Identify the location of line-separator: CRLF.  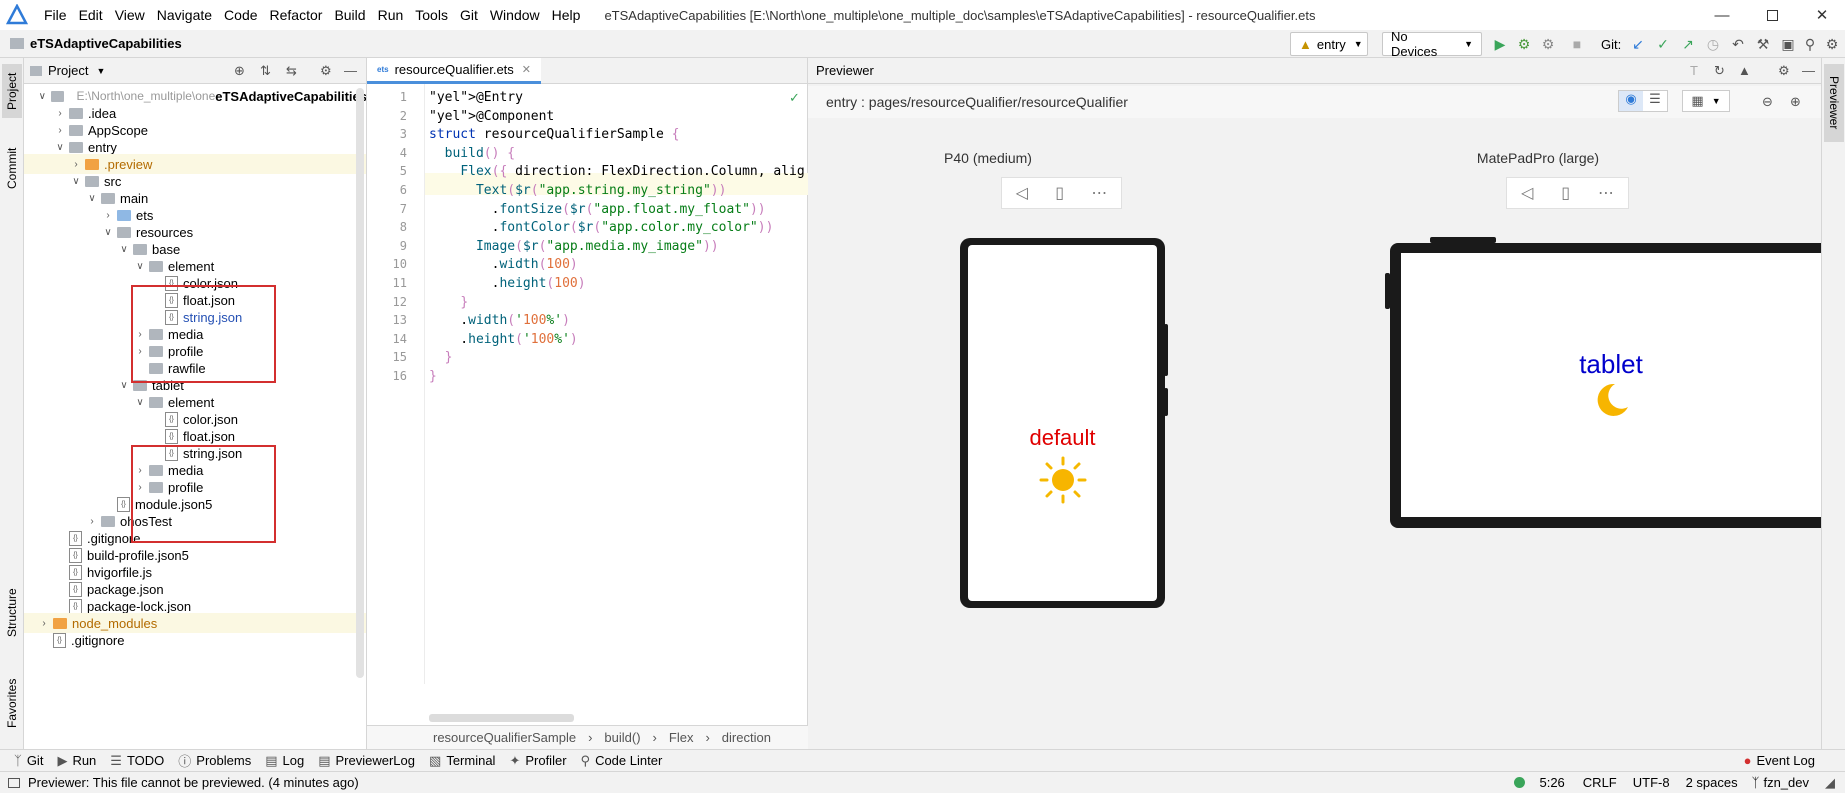
(1600, 782).